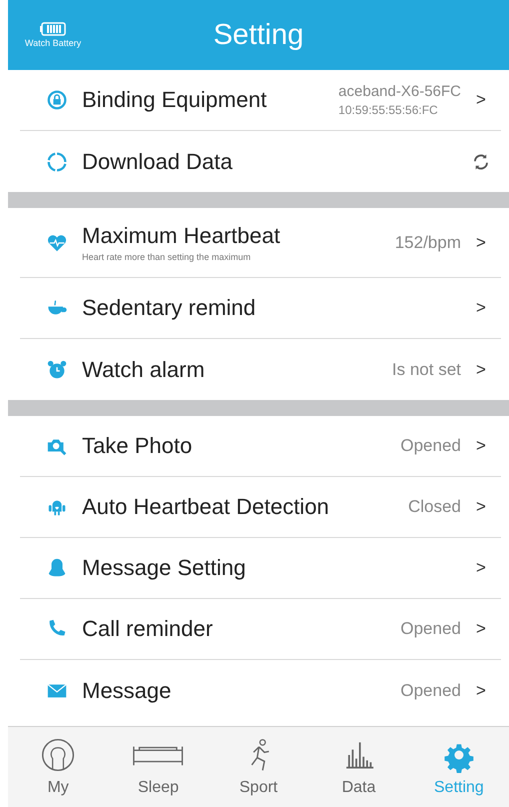  I want to click on settings-row: Download Data, so click(260, 161).